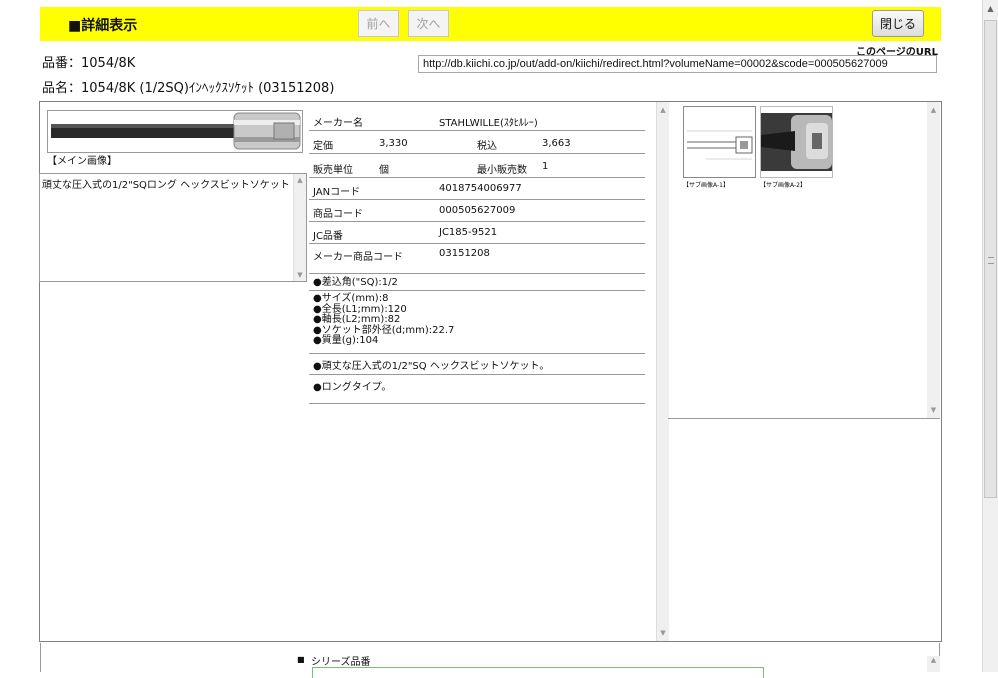 This screenshot has height=678, width=998. I want to click on grip-icon, so click(991, 260).